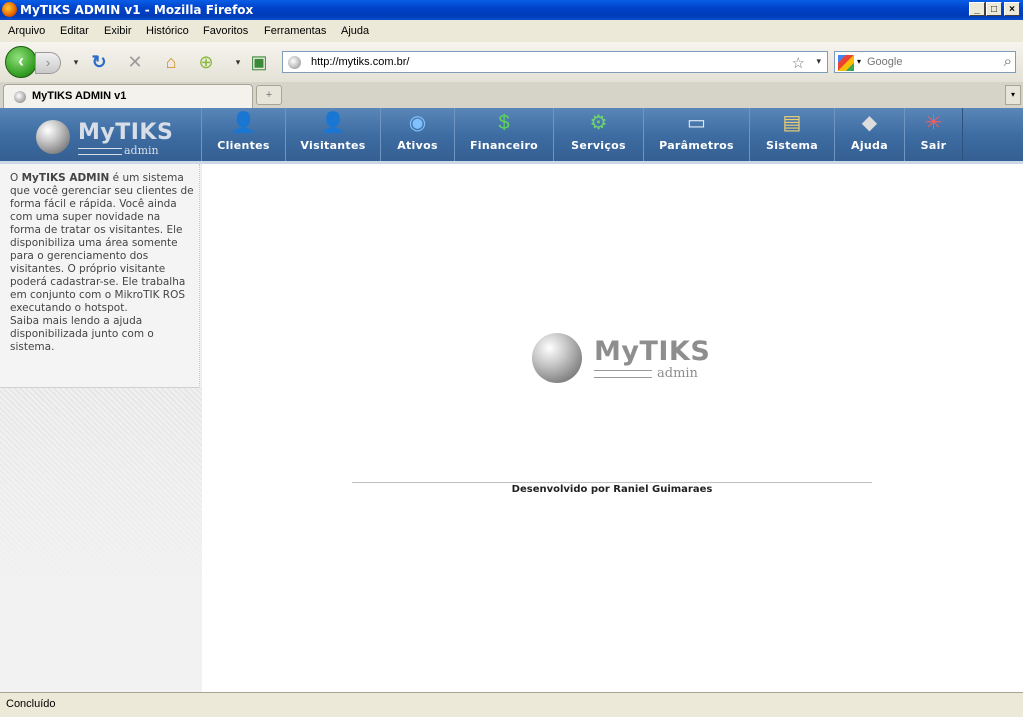 This screenshot has height=717, width=1023. I want to click on exit-icon: ✳, so click(933, 123).